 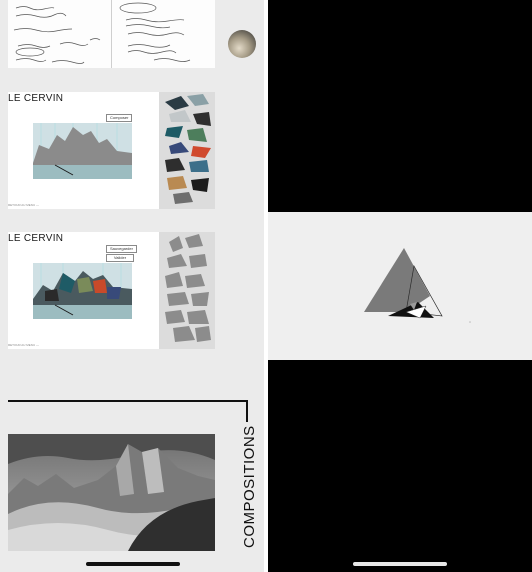 What do you see at coordinates (82, 151) in the screenshot?
I see `mountain-thumbnail` at bounding box center [82, 151].